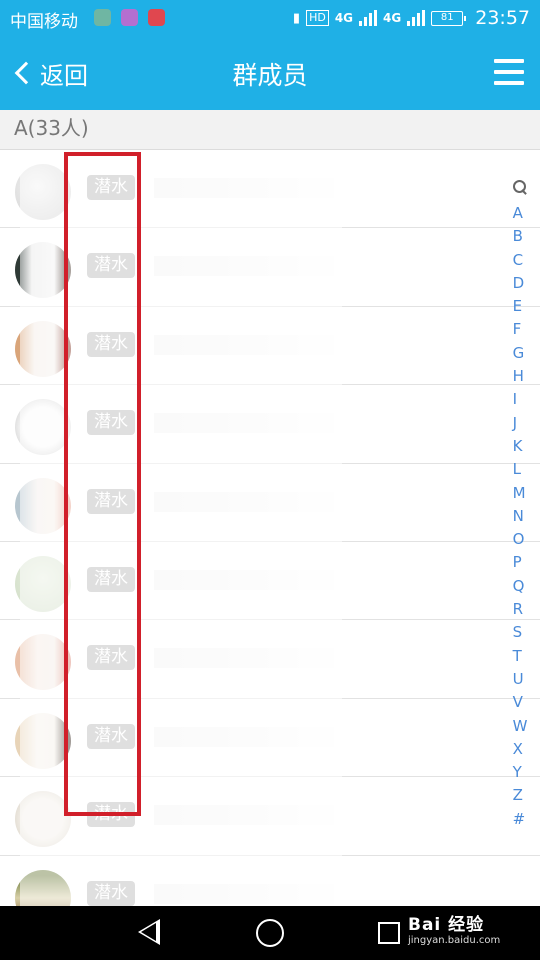 This screenshot has width=540, height=960. Describe the element at coordinates (520, 562) in the screenshot. I see `index-letter: P` at that location.